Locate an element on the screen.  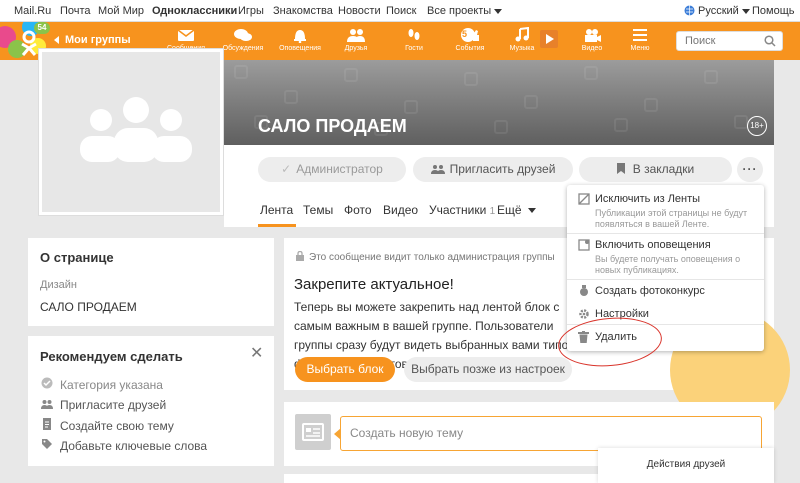
gear-icon is located at coordinates (584, 314).